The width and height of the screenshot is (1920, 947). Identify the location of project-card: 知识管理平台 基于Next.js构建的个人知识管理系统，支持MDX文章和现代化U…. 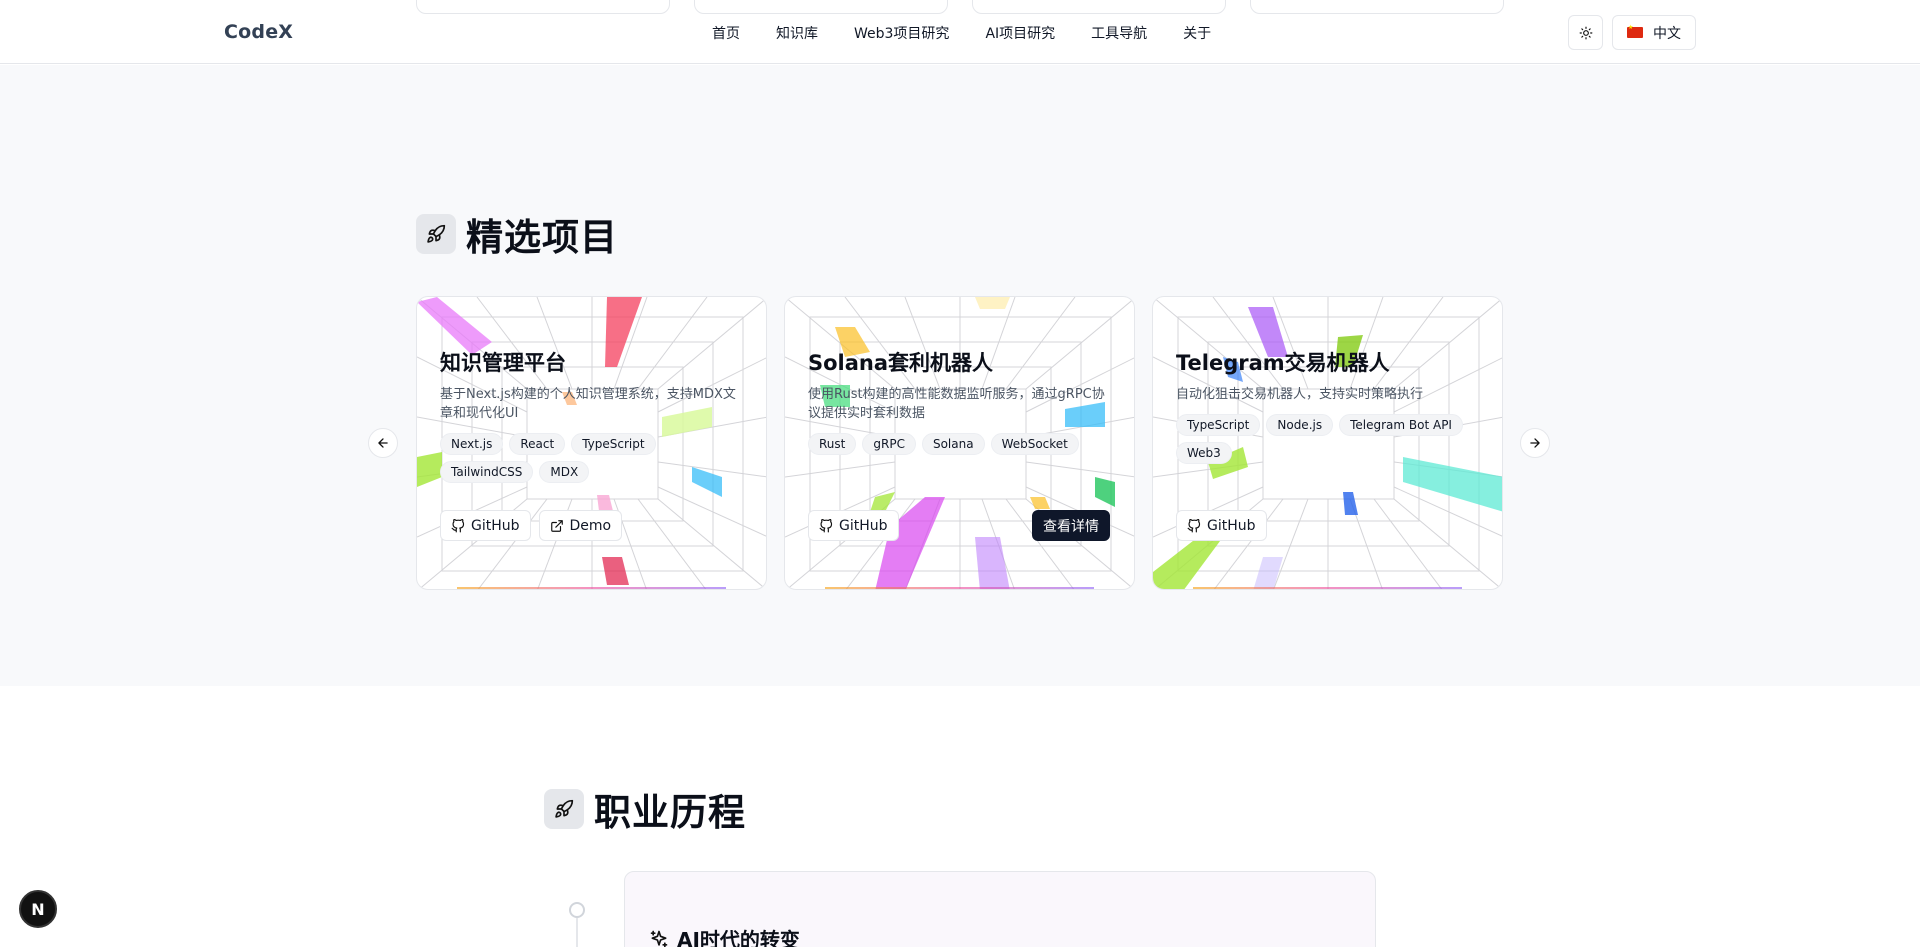
(591, 443).